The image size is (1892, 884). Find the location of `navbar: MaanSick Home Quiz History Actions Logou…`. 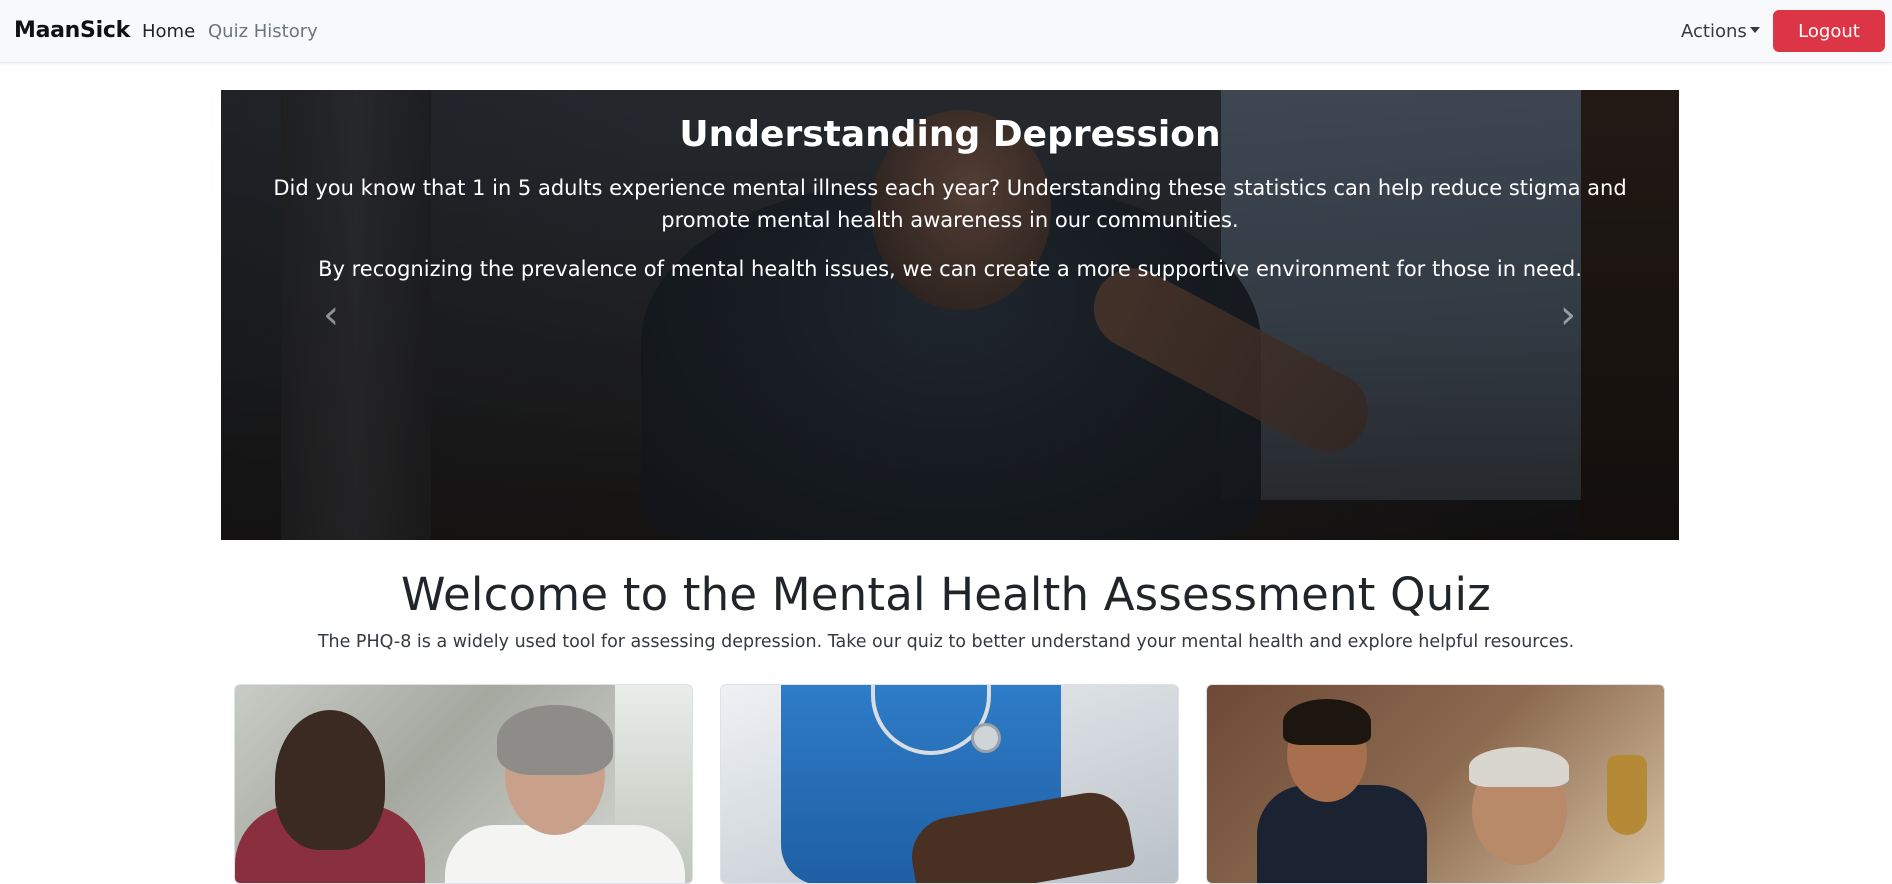

navbar: MaanSick Home Quiz History Actions Logou… is located at coordinates (946, 31).